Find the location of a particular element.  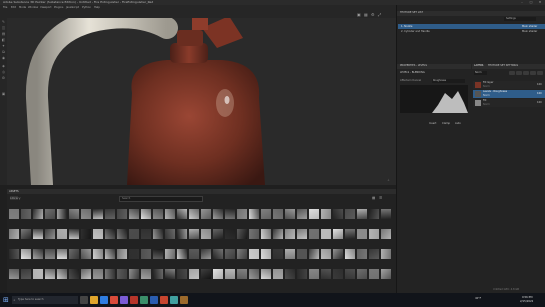

taskbar-search: ⌕ Type here to search is located at coordinates (45, 300).